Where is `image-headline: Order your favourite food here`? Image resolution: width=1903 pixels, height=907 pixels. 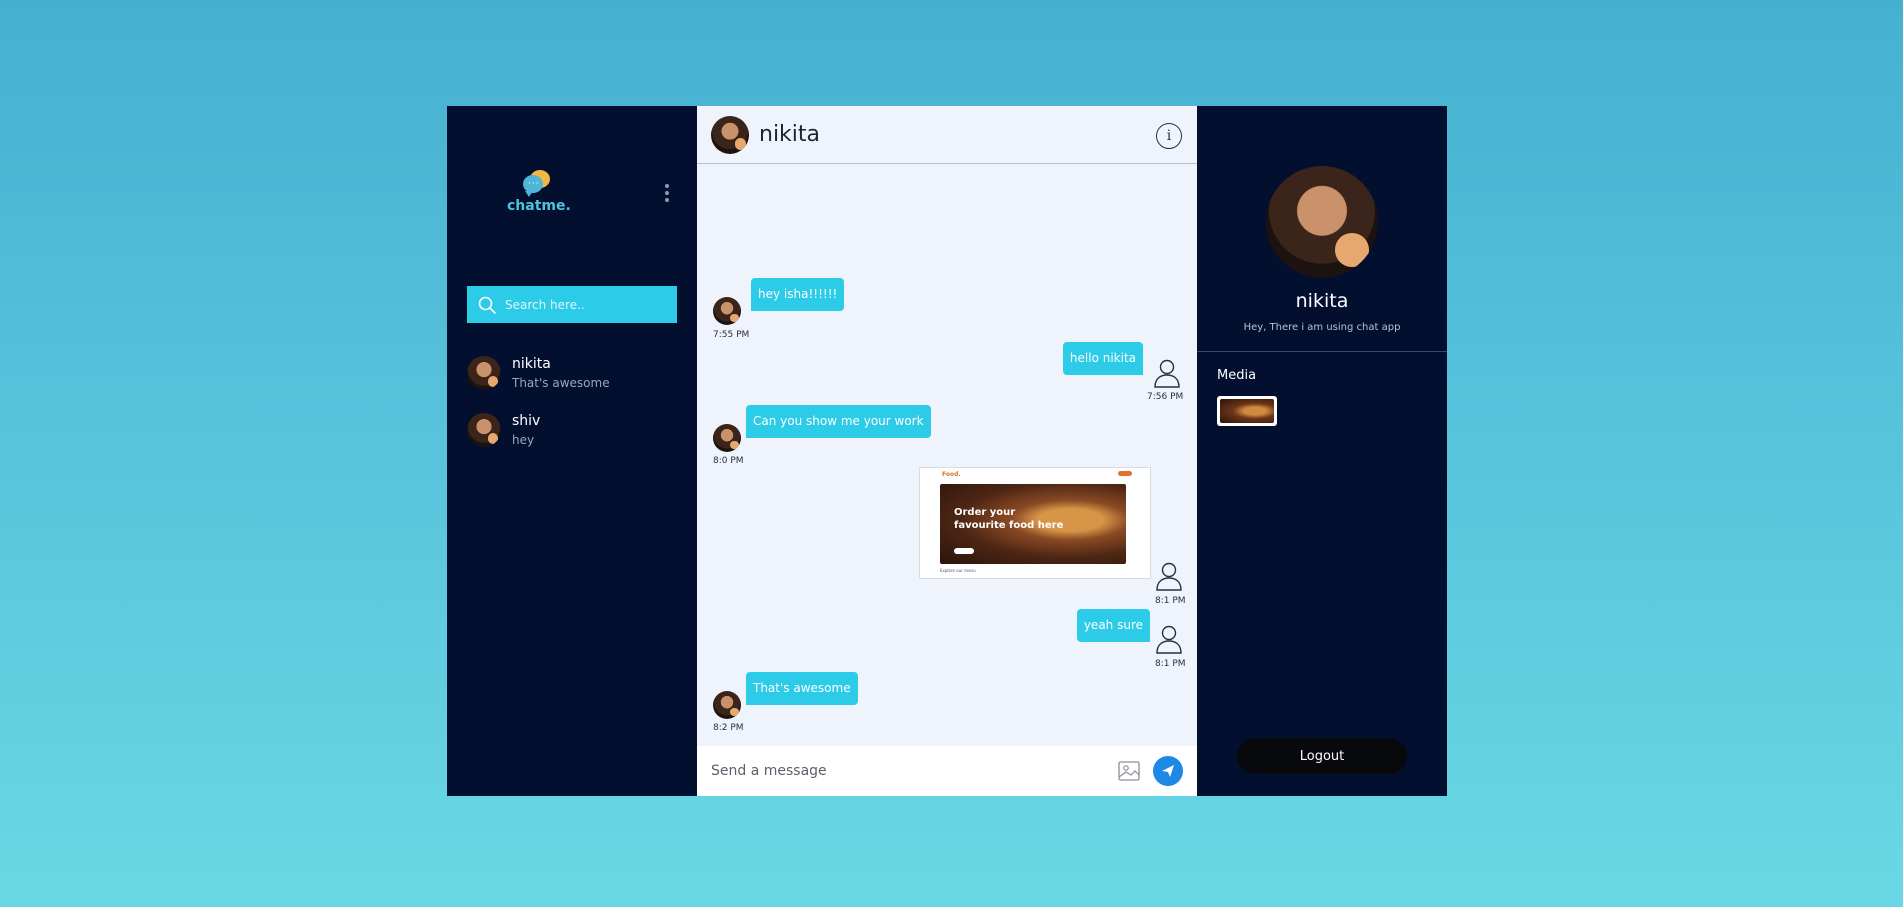 image-headline: Order your favourite food here is located at coordinates (1009, 519).